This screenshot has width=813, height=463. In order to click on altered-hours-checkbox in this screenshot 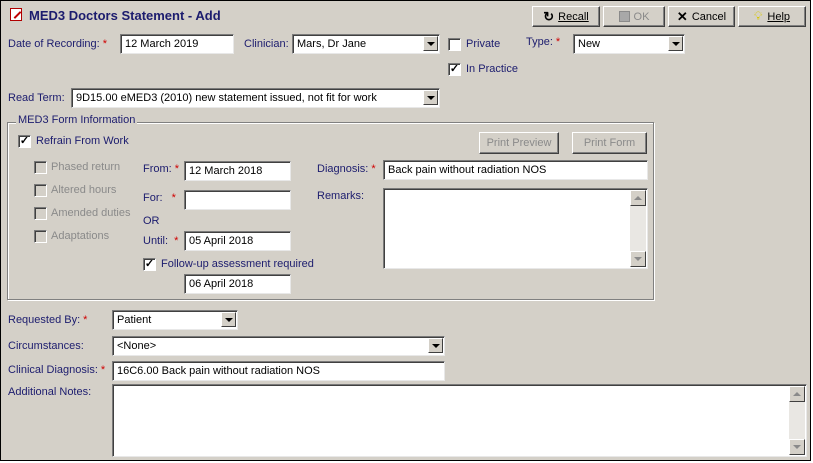, I will do `click(40, 190)`.